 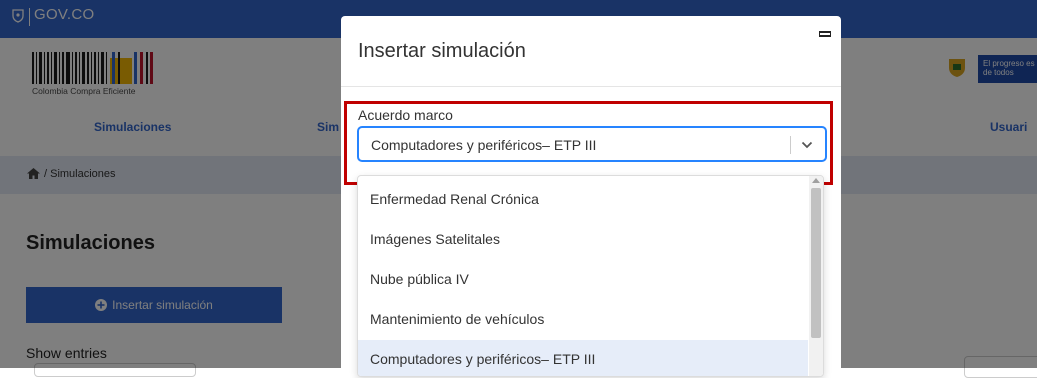 What do you see at coordinates (483, 359) in the screenshot?
I see `option-label: Computadores y periféricos– ETP III` at bounding box center [483, 359].